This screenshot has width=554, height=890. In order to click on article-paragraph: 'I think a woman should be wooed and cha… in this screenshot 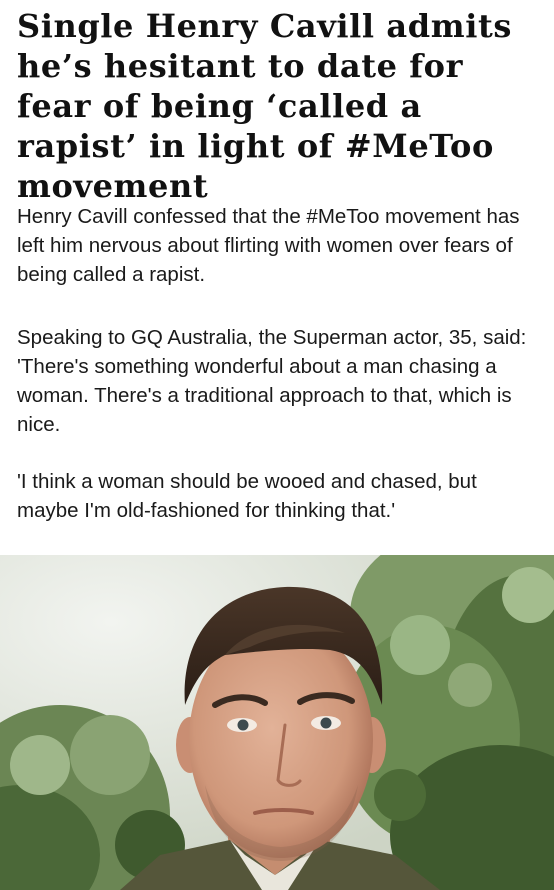, I will do `click(247, 496)`.